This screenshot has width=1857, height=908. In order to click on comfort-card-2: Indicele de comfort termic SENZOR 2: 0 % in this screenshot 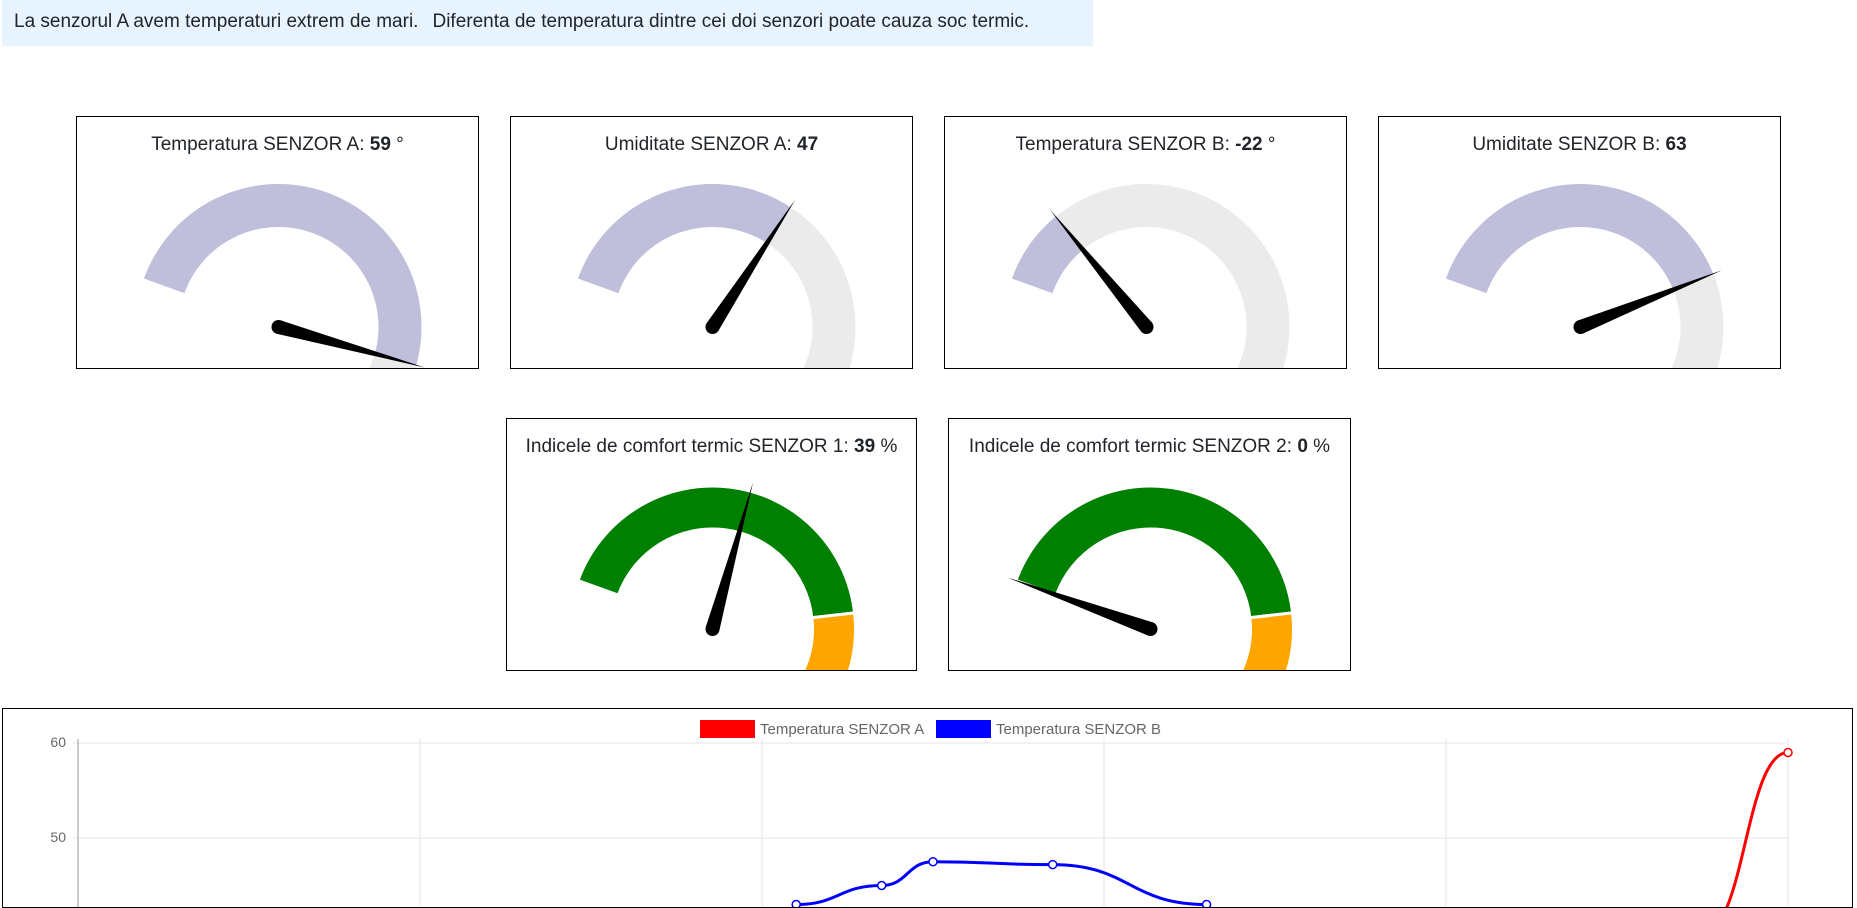, I will do `click(1149, 544)`.